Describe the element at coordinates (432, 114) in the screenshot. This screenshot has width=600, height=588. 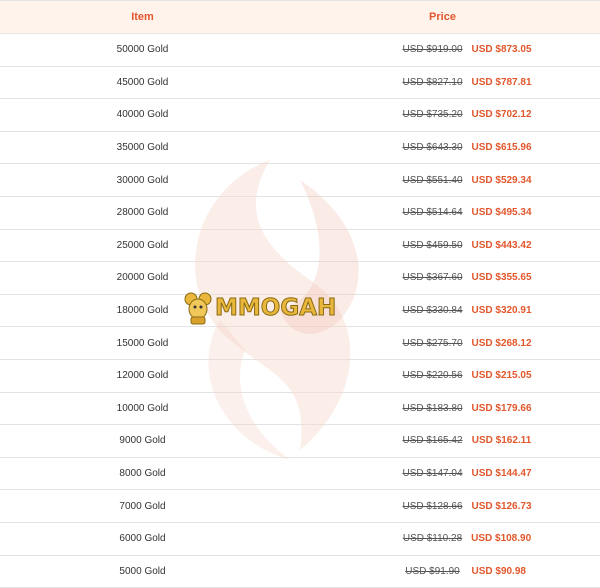
I see `original-price: USD $735.20` at that location.